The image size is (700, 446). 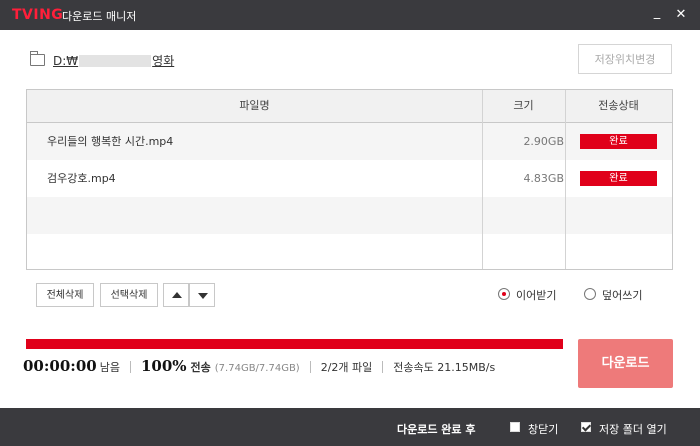 I want to click on transfer-amount: (7.74GB/7.74GB), so click(x=257, y=368).